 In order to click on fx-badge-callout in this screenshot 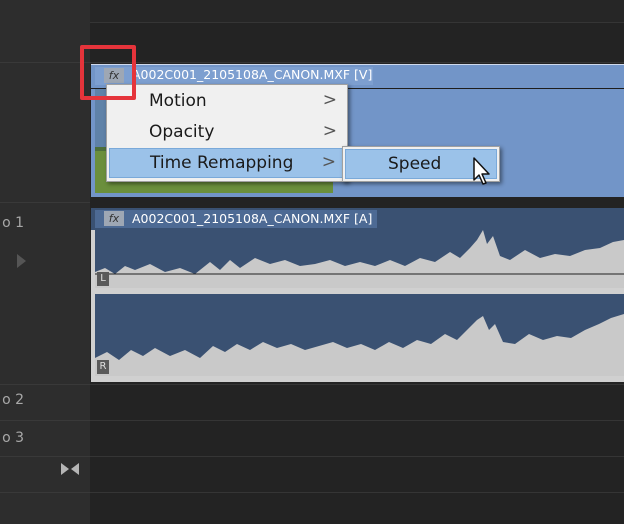, I will do `click(108, 72)`.